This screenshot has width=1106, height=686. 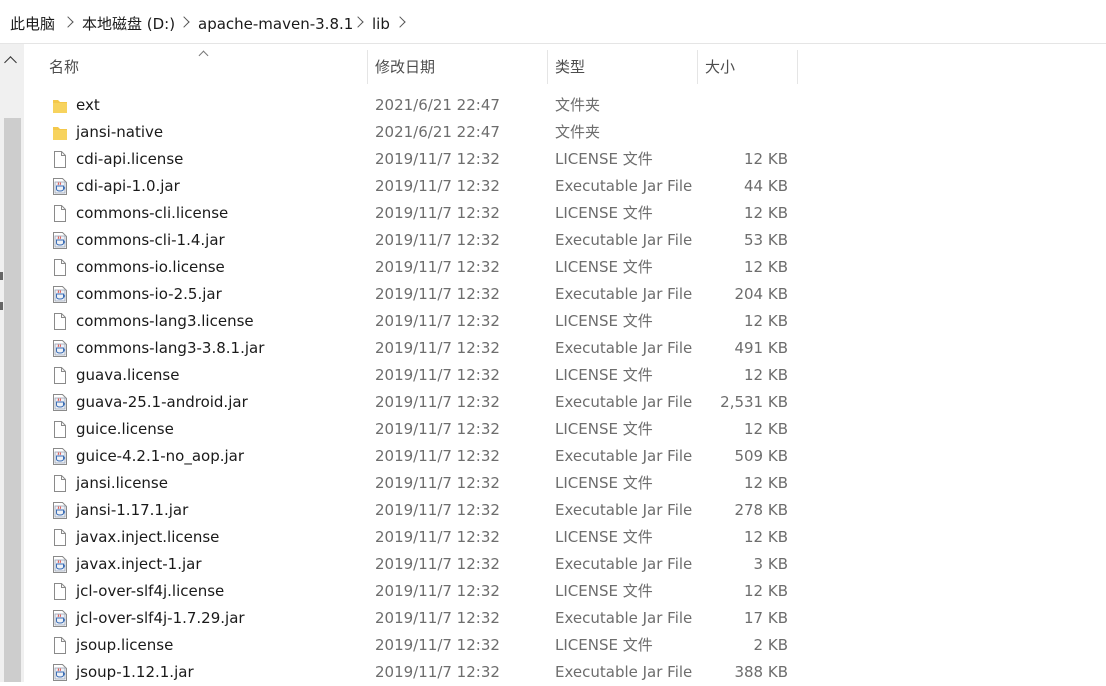 What do you see at coordinates (128, 24) in the screenshot?
I see `breadcrumb-local-disk: 本地磁盘 (D:)` at bounding box center [128, 24].